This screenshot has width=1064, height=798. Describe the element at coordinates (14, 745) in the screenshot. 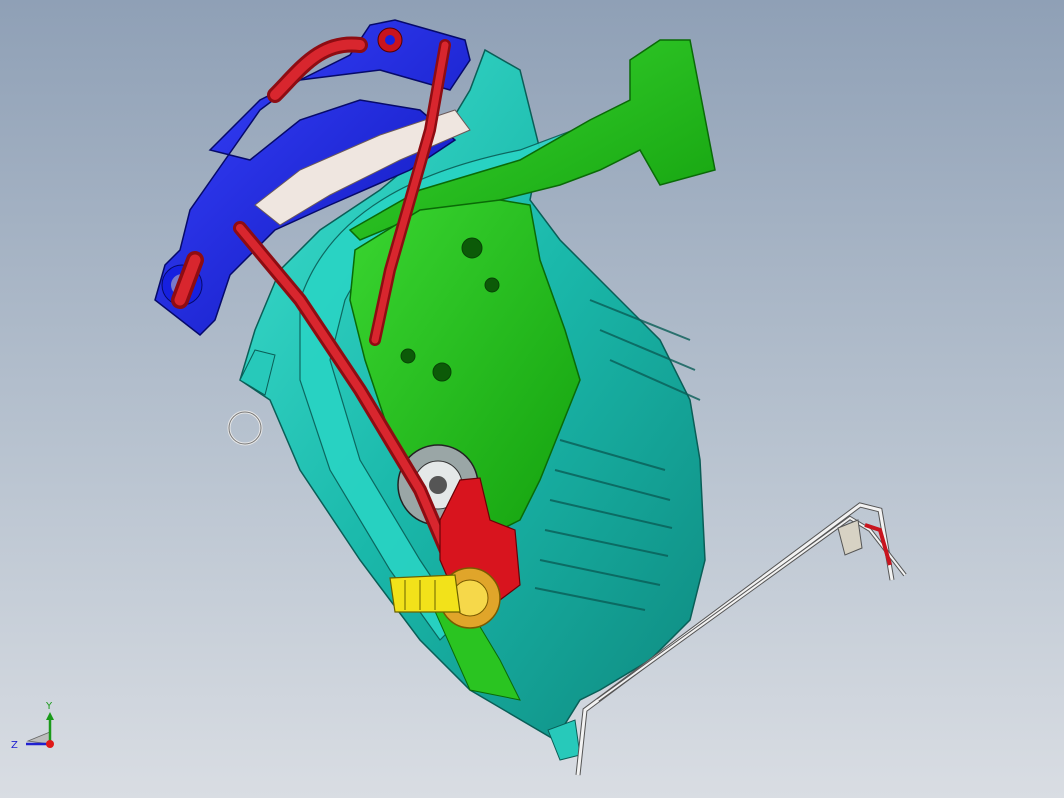

I see `axis-z-label: Z` at that location.